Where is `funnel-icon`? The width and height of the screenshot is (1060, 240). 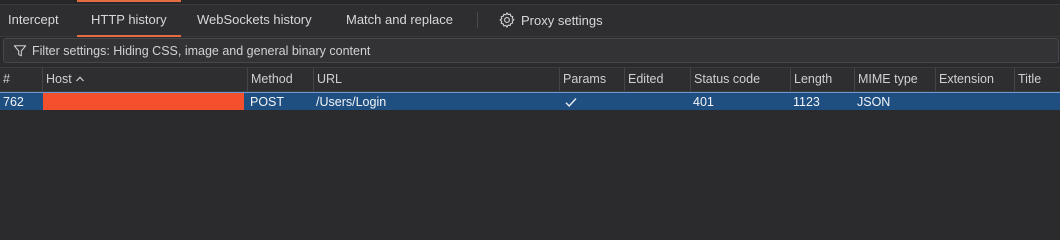
funnel-icon is located at coordinates (20, 50).